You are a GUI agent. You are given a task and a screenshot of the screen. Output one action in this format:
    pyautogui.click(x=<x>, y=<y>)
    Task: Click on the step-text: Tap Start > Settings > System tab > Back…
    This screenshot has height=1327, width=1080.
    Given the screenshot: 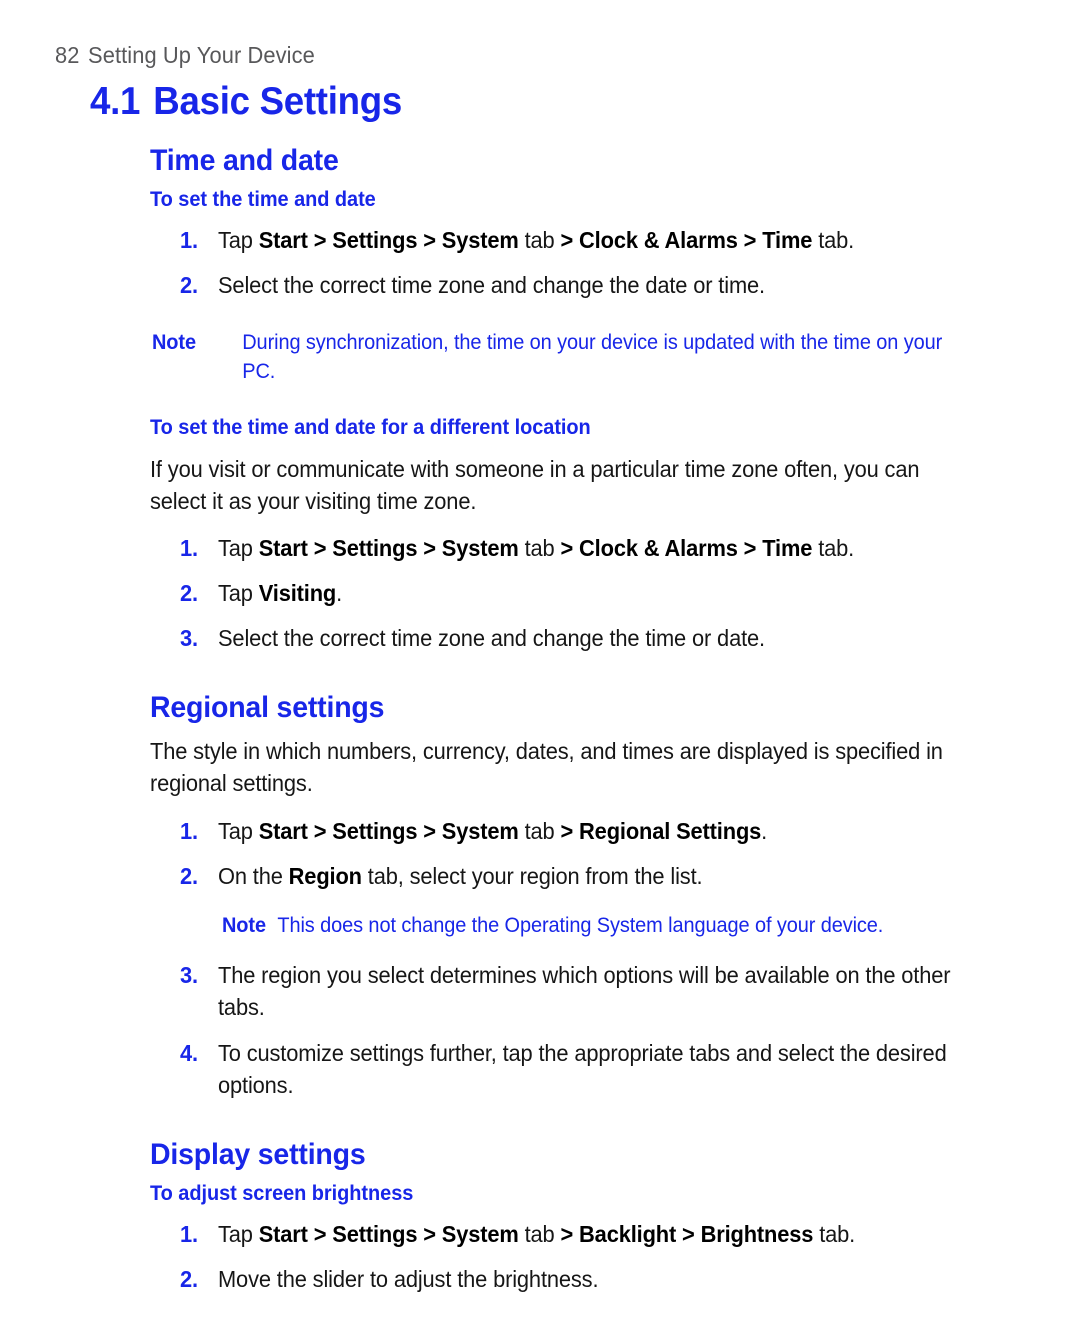 What is the action you would take?
    pyautogui.click(x=537, y=1233)
    